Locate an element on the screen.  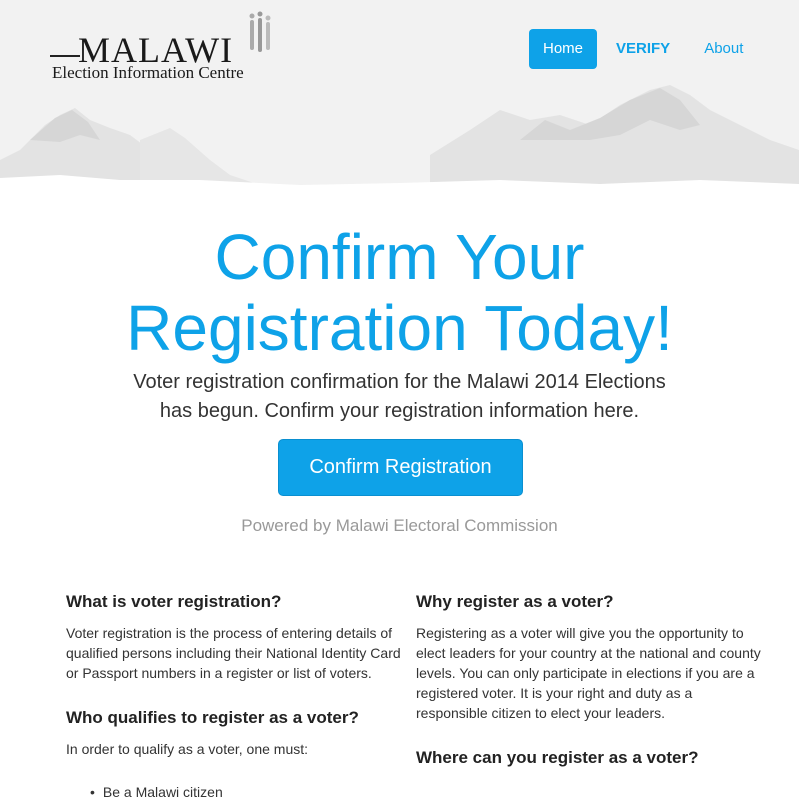
logo-subtitle: Election Information Centre is located at coordinates (148, 72).